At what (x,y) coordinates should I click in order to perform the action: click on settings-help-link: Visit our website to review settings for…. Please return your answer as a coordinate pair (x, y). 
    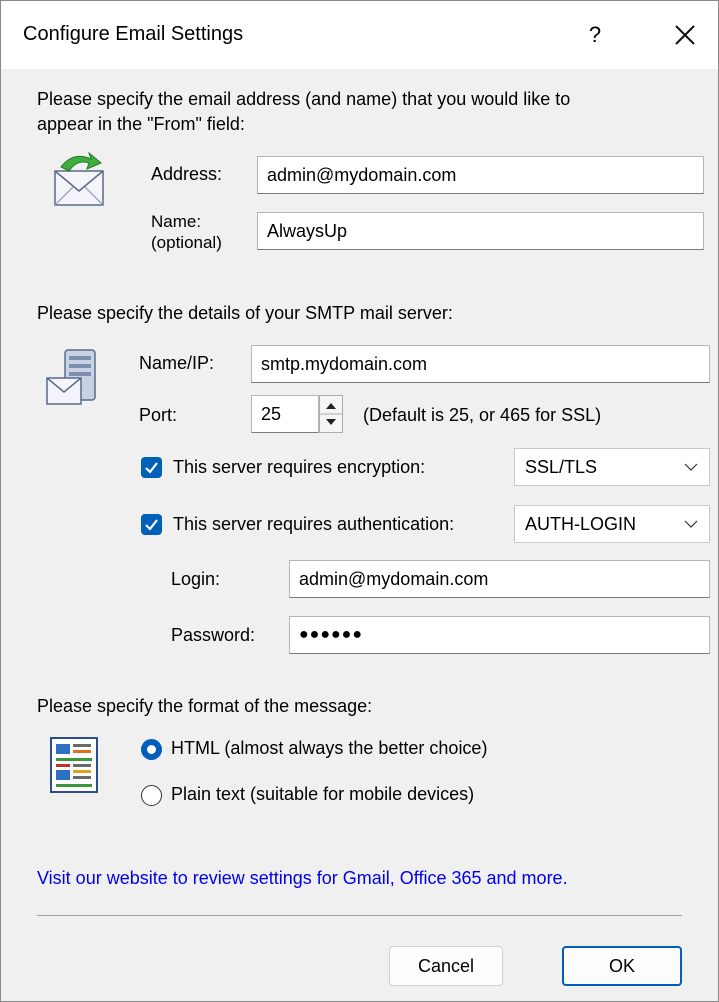
    Looking at the image, I should click on (302, 878).